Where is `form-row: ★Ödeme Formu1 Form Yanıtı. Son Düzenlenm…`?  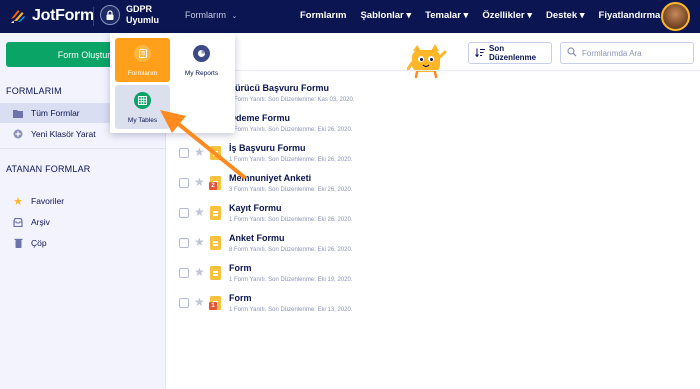 form-row: ★Ödeme Formu1 Form Yanıtı. Son Düzenlenm… is located at coordinates (433, 125).